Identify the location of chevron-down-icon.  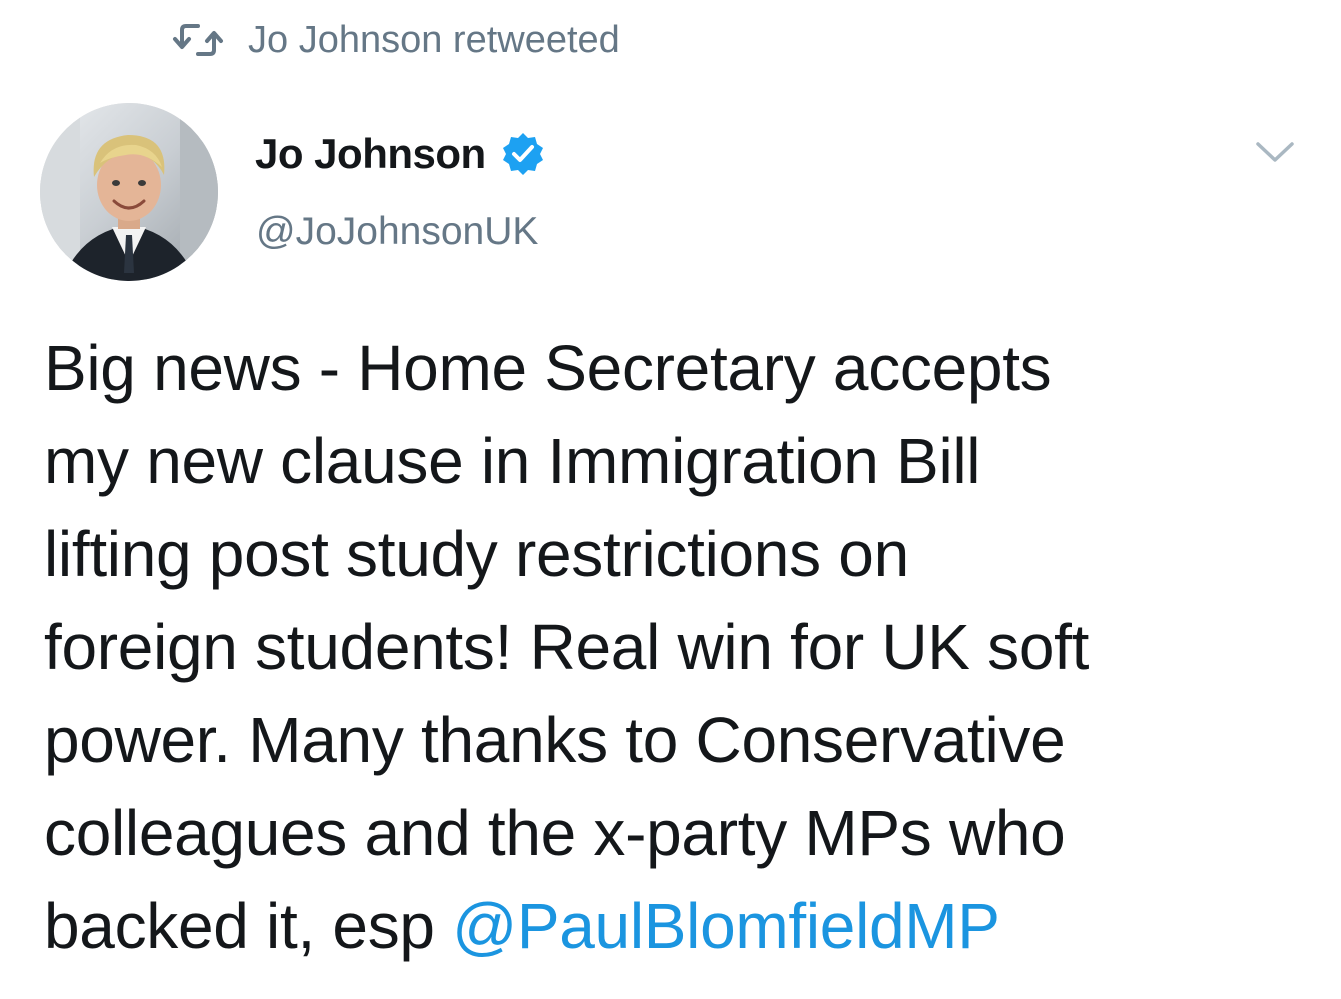
(1275, 151).